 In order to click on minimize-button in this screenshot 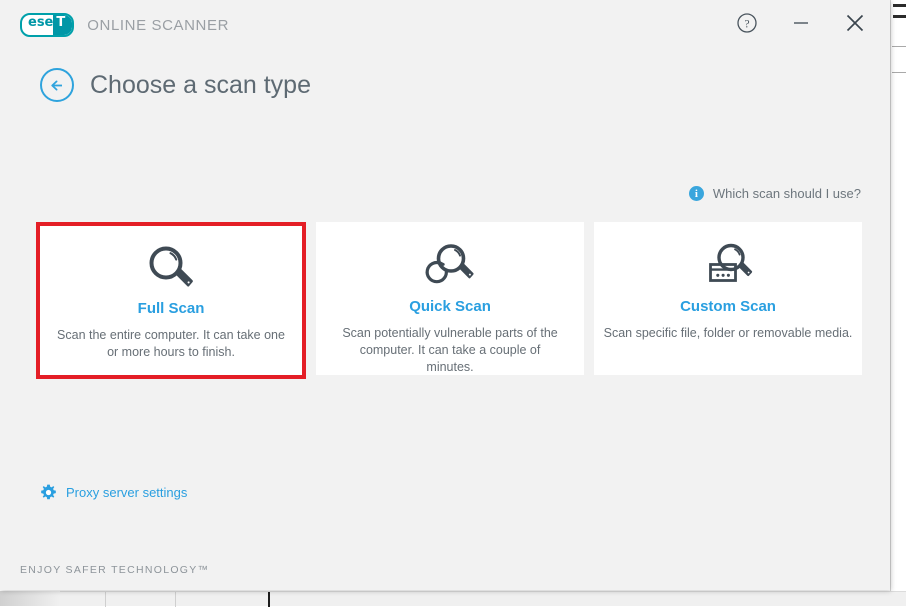, I will do `click(801, 23)`.